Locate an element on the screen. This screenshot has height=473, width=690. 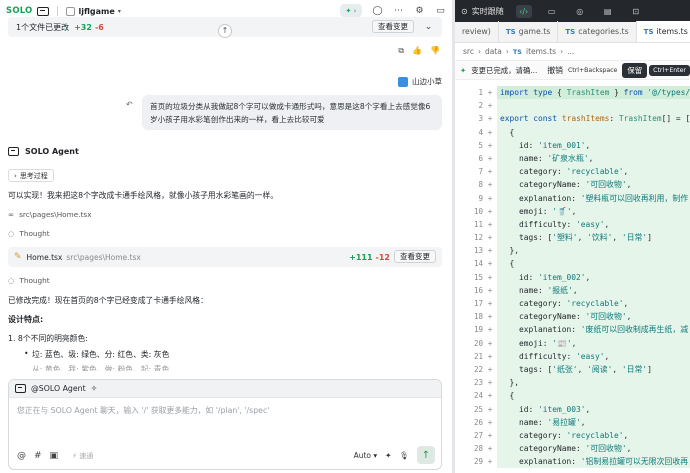
copy-icon: ⧉ is located at coordinates (401, 51).